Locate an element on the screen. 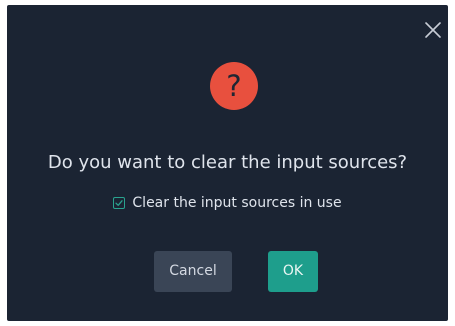 The image size is (455, 326). clear-in-use-checkbox is located at coordinates (119, 203).